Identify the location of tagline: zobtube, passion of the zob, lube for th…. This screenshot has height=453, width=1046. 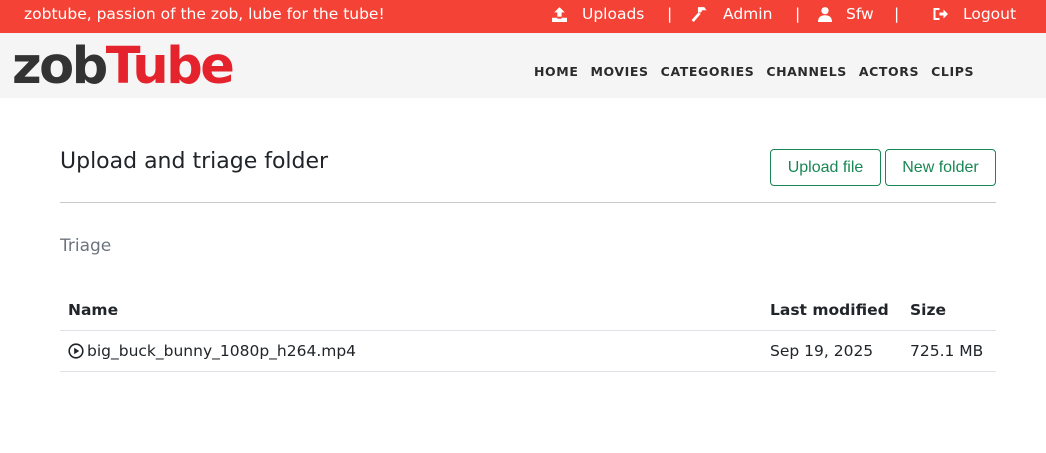
(204, 14).